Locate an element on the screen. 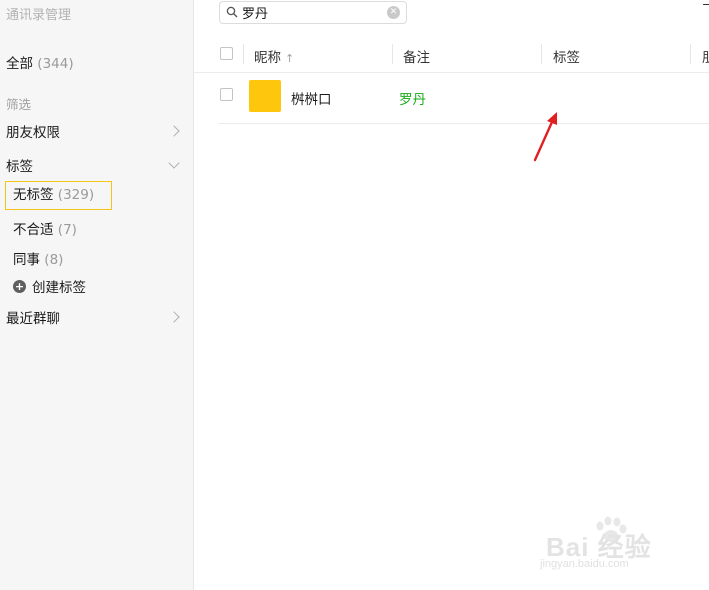 Image resolution: width=709 pixels, height=590 pixels. tag-item-colleague: 同事 (8) is located at coordinates (38, 258).